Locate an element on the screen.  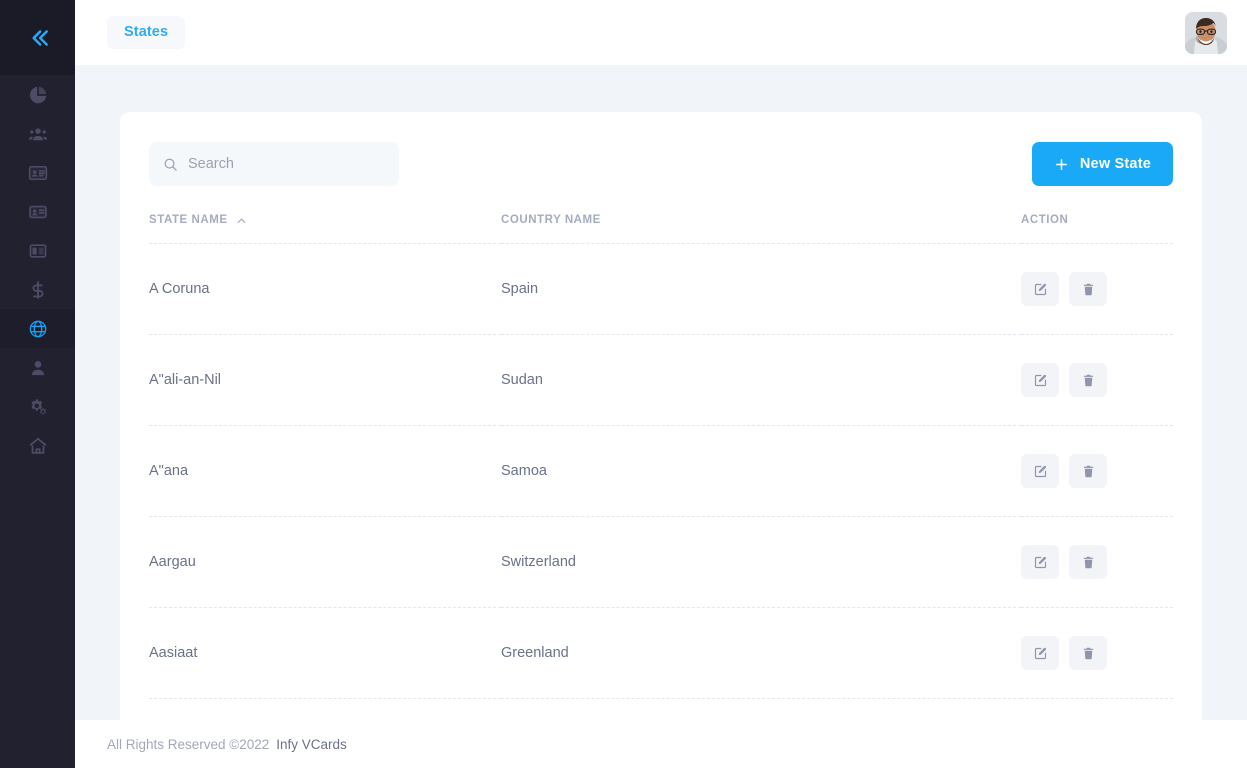
table-row: Aasiaat Greenland is located at coordinates (661, 653).